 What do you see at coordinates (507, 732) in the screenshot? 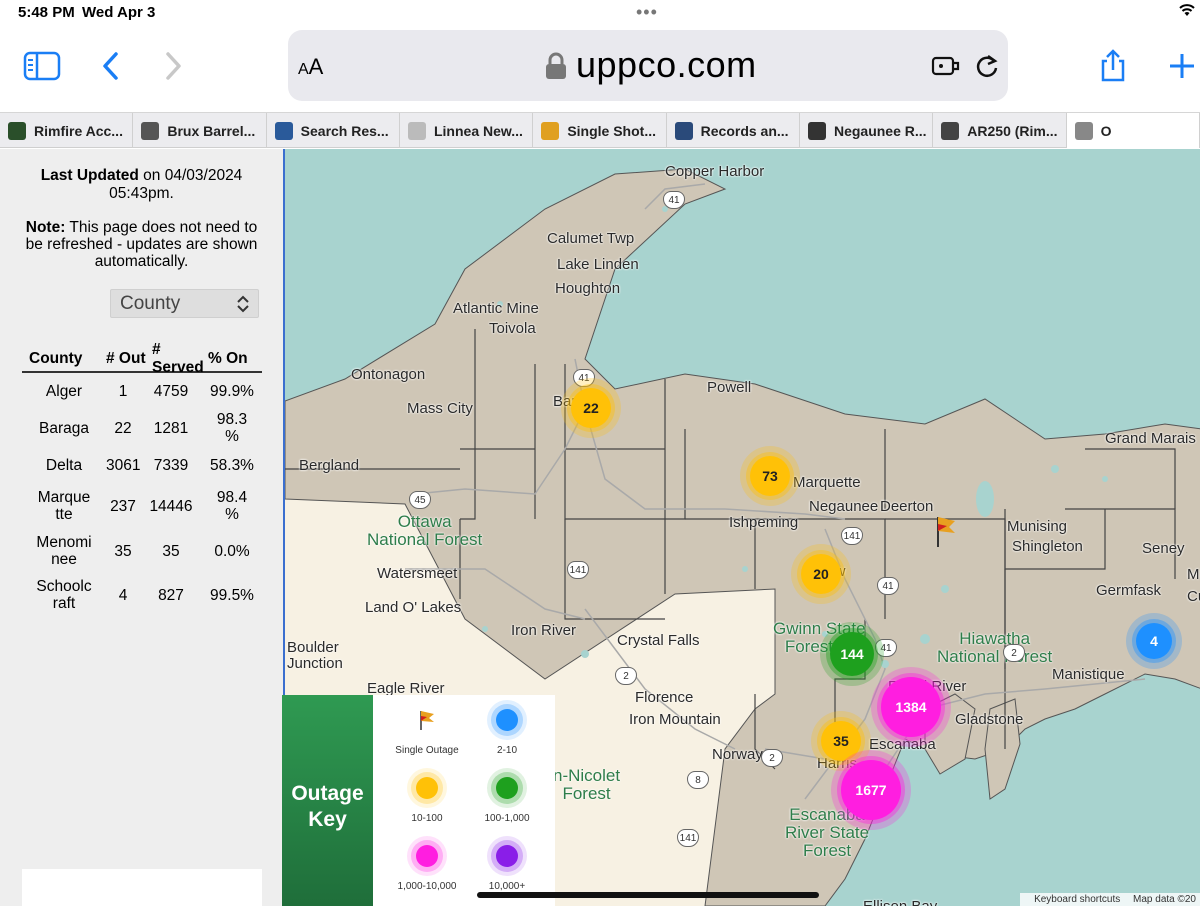
I see `key-item: 2-10` at bounding box center [507, 732].